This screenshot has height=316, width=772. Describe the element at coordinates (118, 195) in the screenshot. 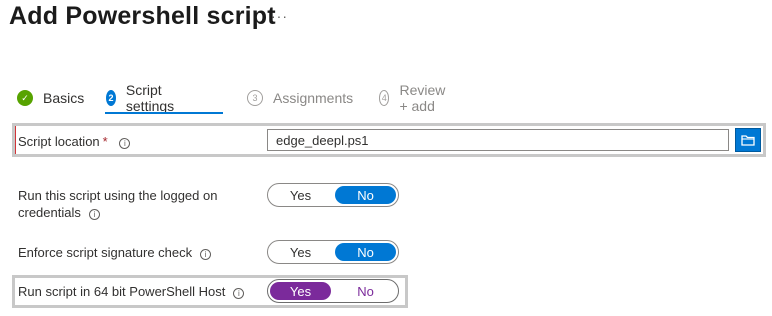

I see `run-as-logged-on-label-line1: Run this script using the logged on` at that location.